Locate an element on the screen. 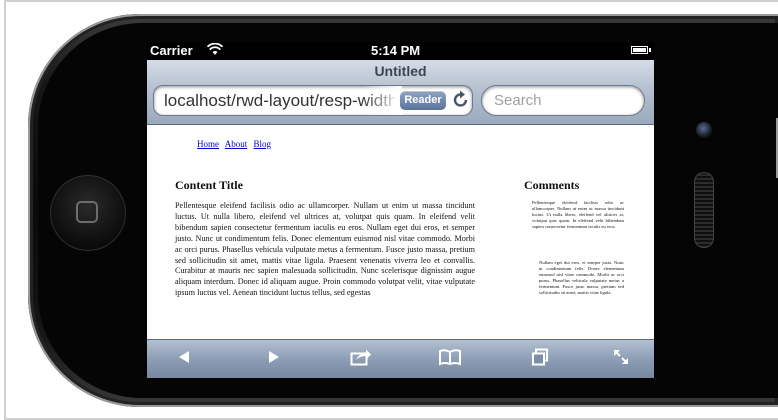  address-bar: localhost/rwd-layout/resp-width- Reader is located at coordinates (313, 100).